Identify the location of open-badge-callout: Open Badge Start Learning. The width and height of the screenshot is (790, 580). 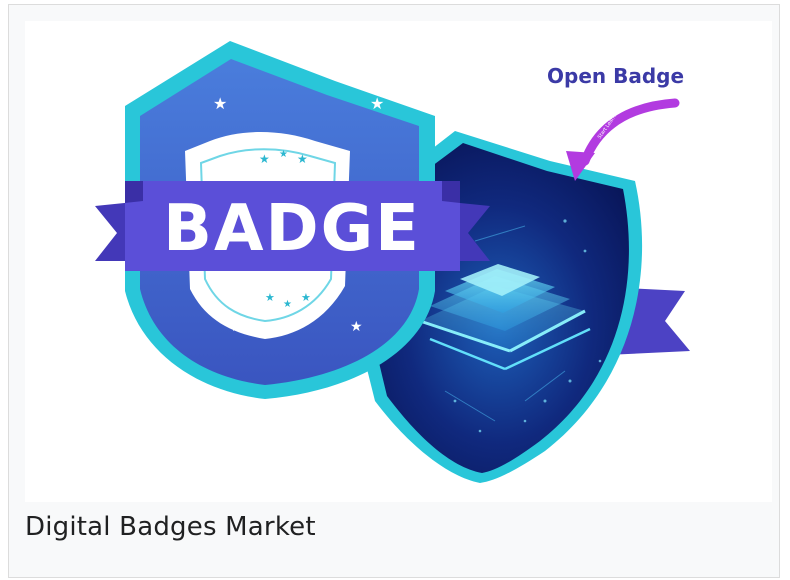
(615, 122).